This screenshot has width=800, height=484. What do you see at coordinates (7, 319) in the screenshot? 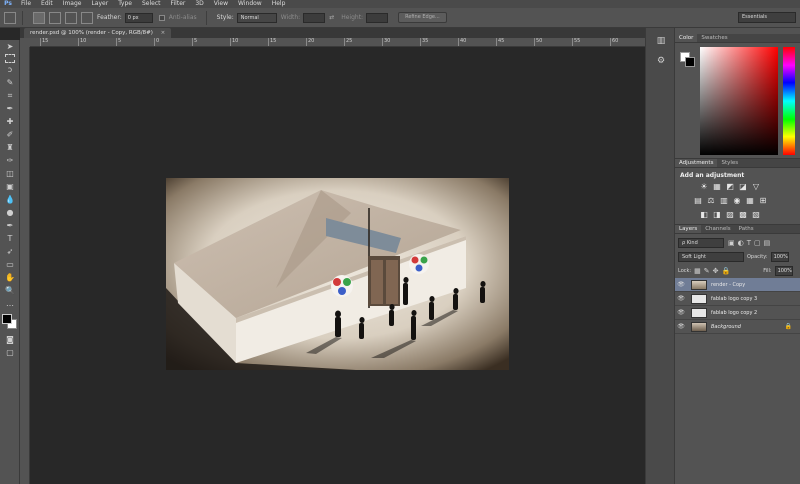
I see `foreground-color-swatch` at bounding box center [7, 319].